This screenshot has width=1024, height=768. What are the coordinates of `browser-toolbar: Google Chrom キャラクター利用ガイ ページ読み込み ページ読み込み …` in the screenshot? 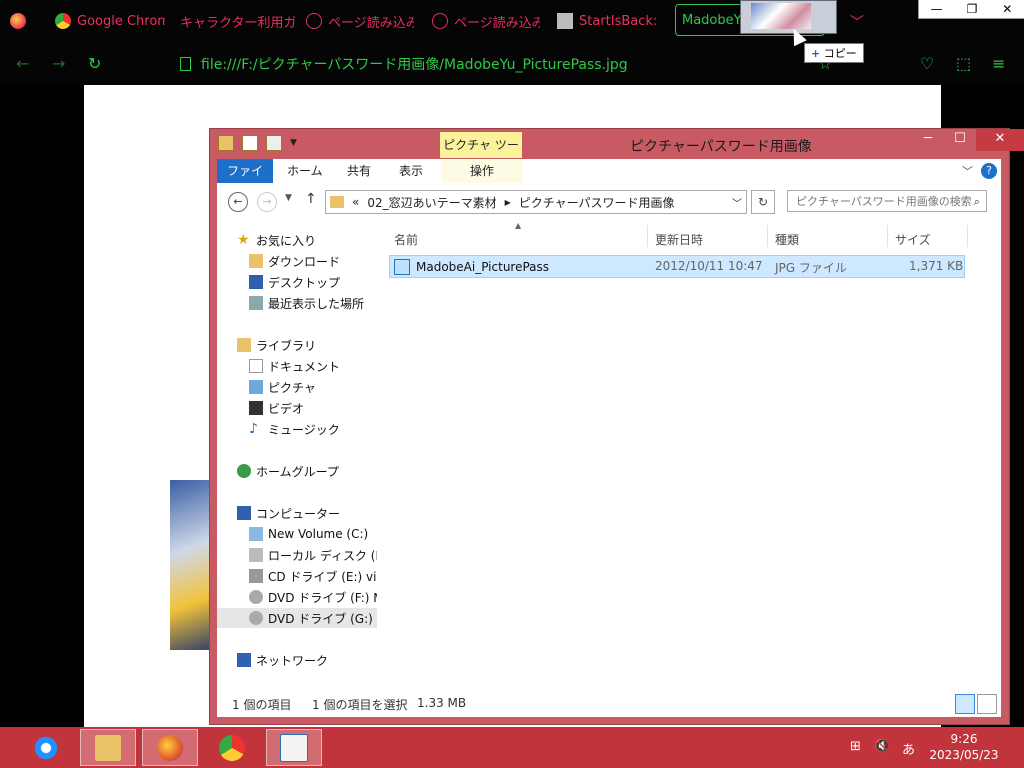 It's located at (512, 42).